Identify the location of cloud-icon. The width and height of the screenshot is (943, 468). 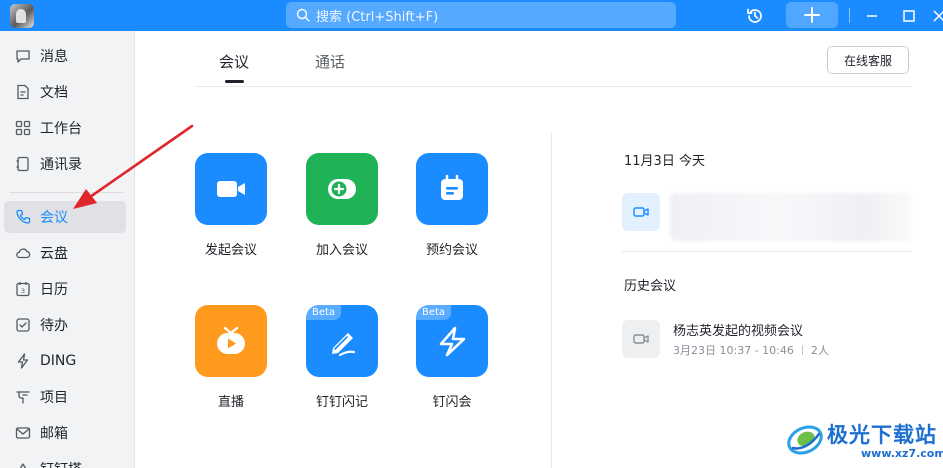
(23, 253).